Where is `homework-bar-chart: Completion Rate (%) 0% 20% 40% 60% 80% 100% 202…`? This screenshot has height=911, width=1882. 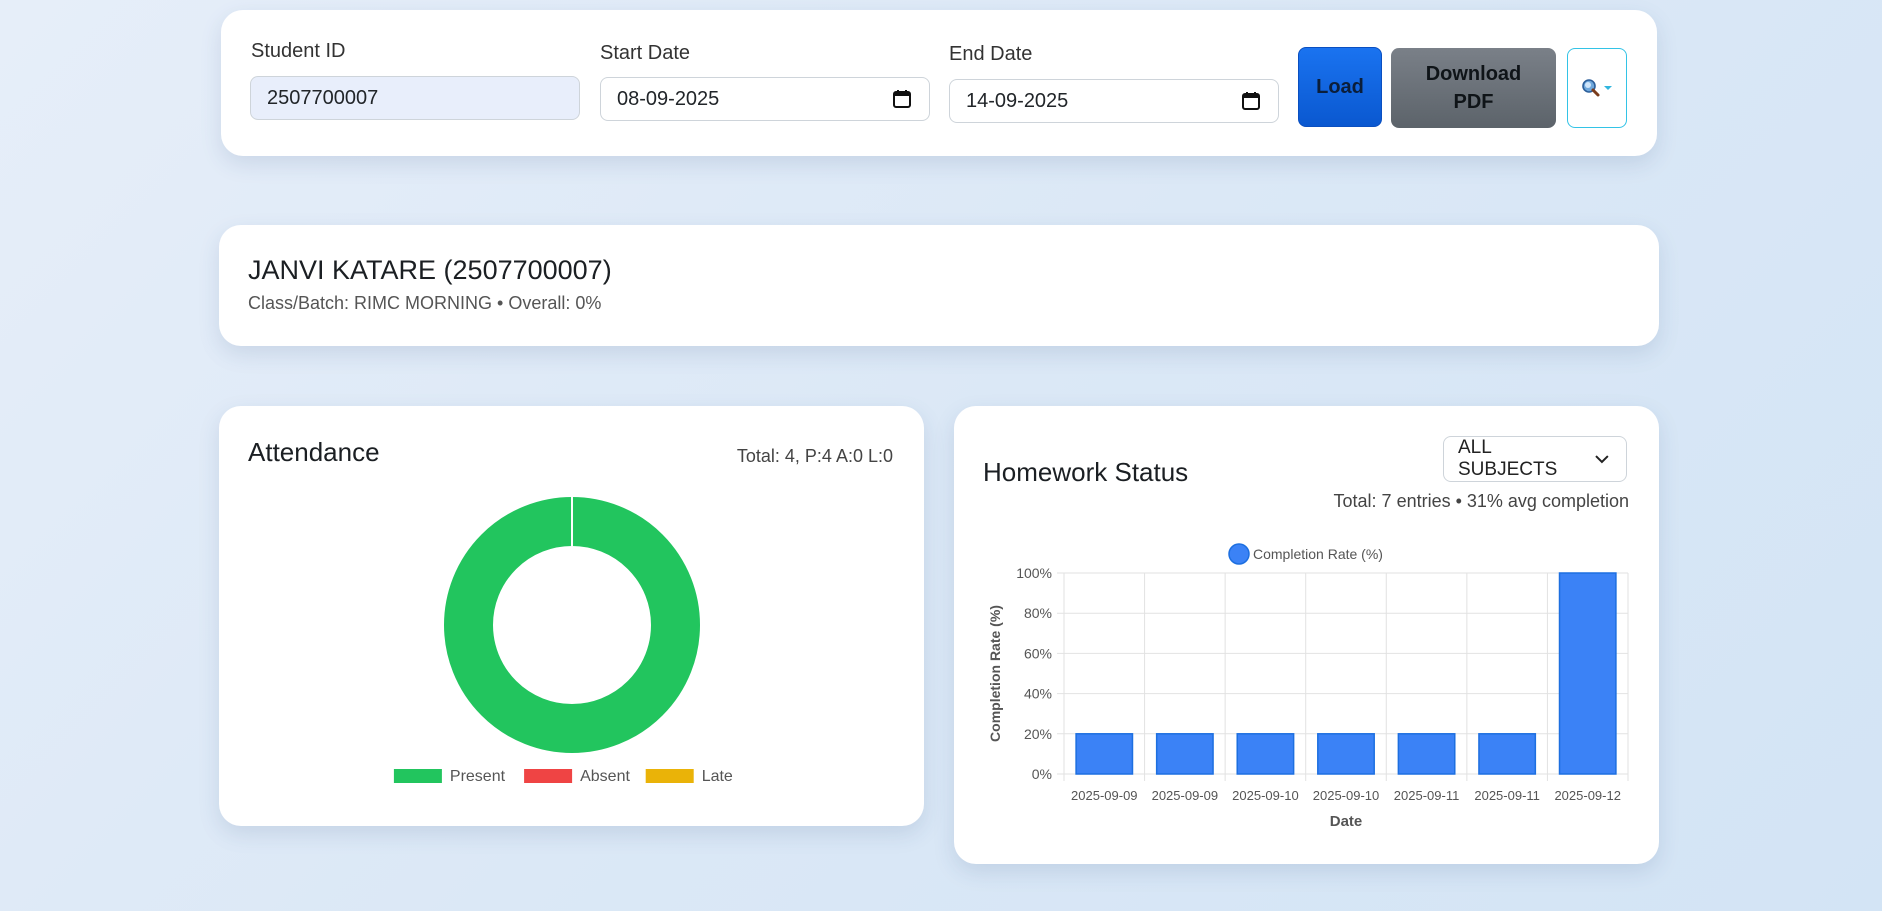 homework-bar-chart: Completion Rate (%) 0% 20% 40% 60% 80% 100% 202… is located at coordinates (1308, 686).